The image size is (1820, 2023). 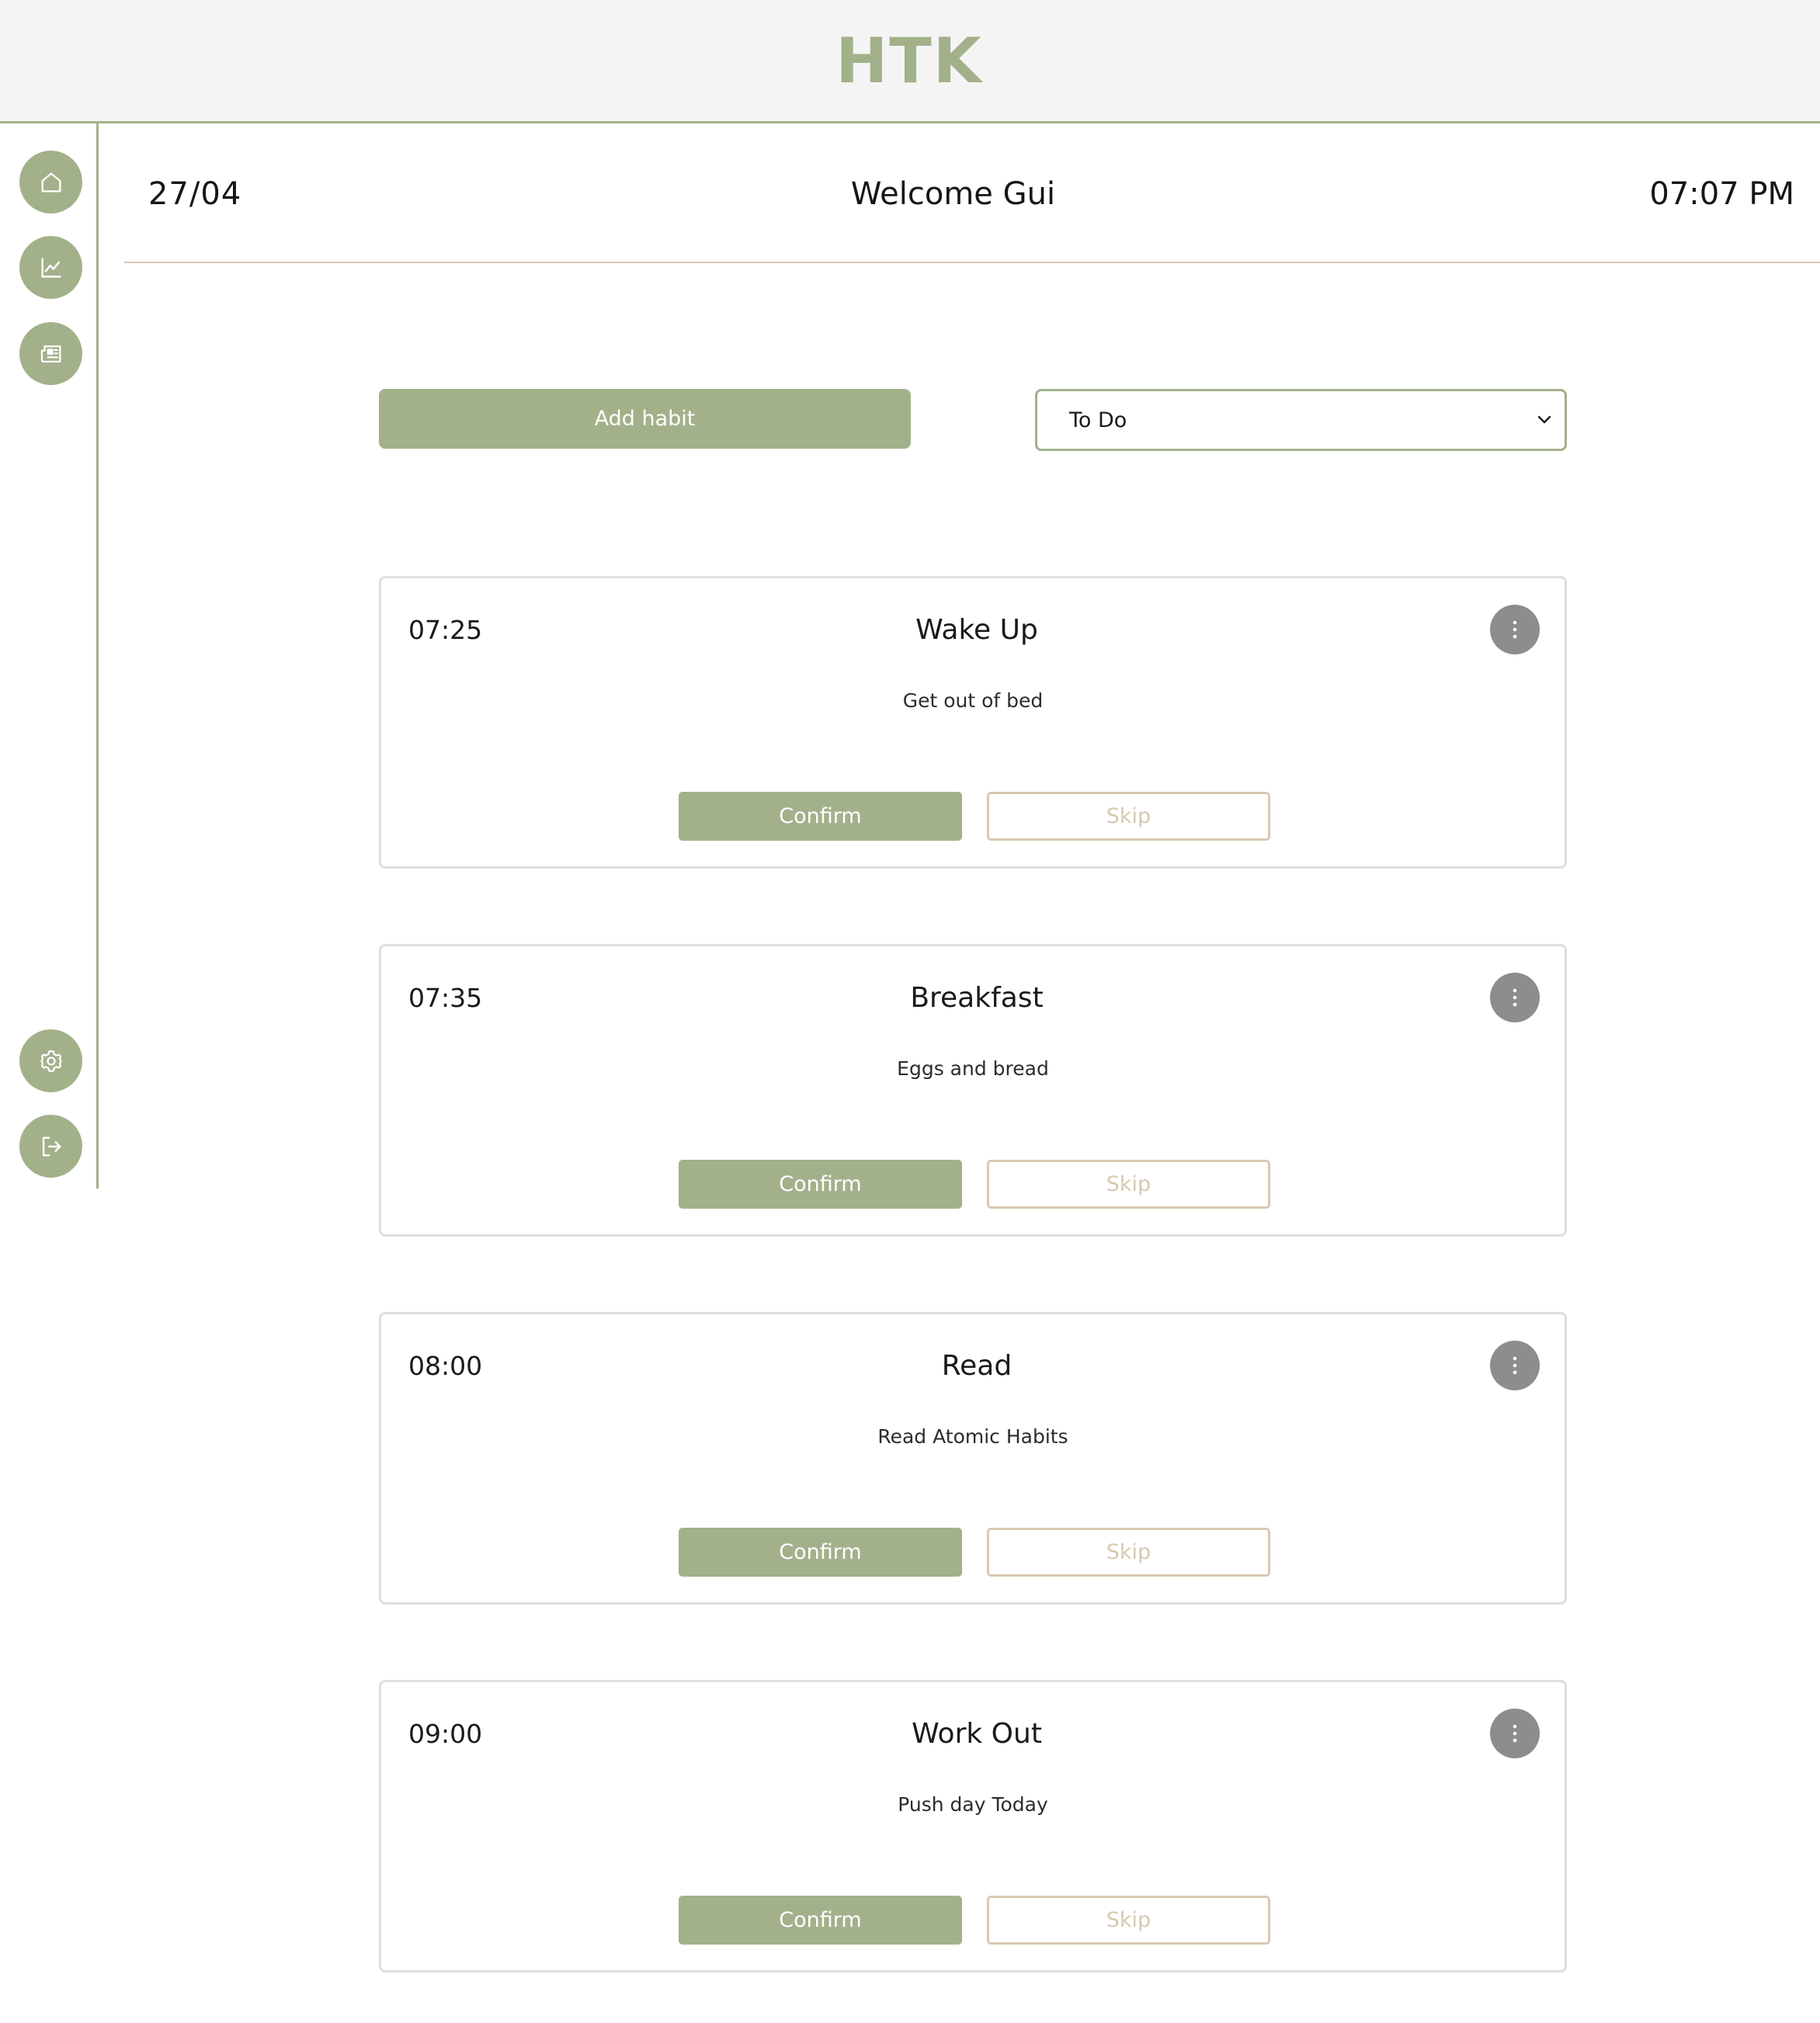 I want to click on habit-name: Breakfast, so click(x=977, y=998).